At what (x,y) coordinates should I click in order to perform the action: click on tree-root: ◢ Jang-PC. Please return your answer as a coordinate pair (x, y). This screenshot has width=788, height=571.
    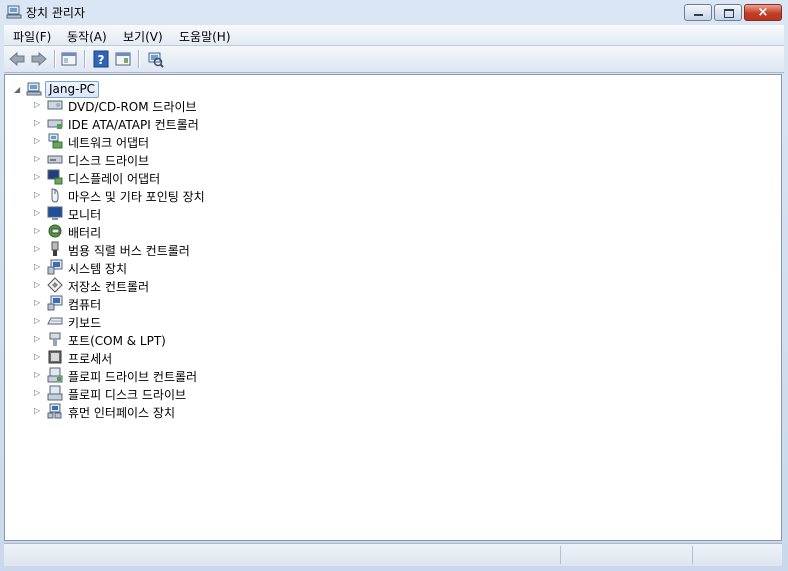
    Looking at the image, I should click on (205, 87).